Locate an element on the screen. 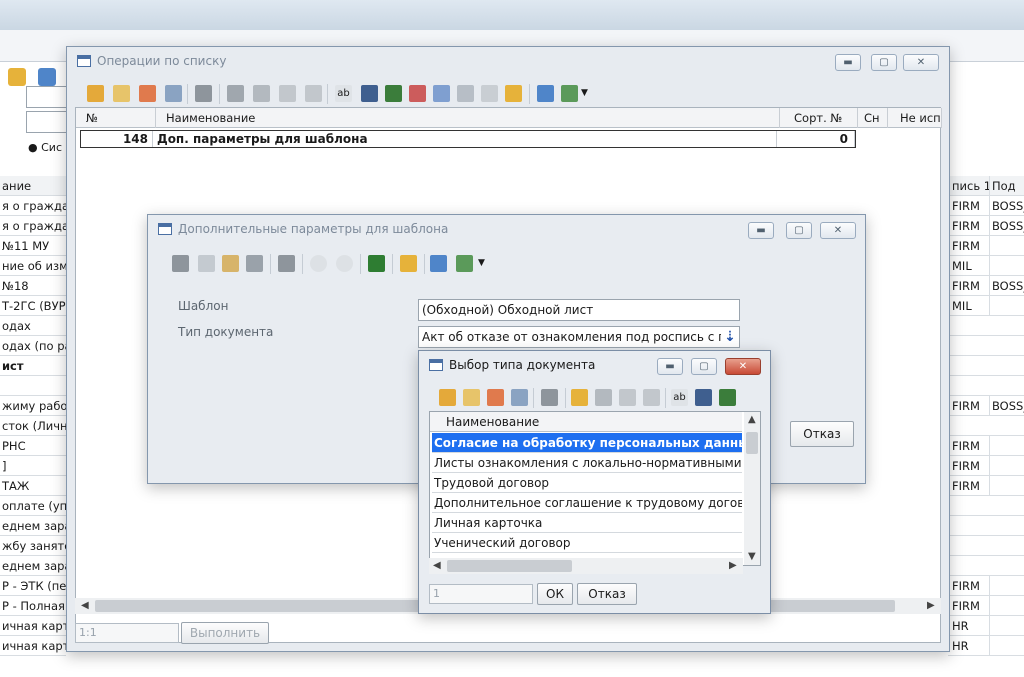 This screenshot has height=677, width=1024. list-item: жбу занято is located at coordinates (33, 546).